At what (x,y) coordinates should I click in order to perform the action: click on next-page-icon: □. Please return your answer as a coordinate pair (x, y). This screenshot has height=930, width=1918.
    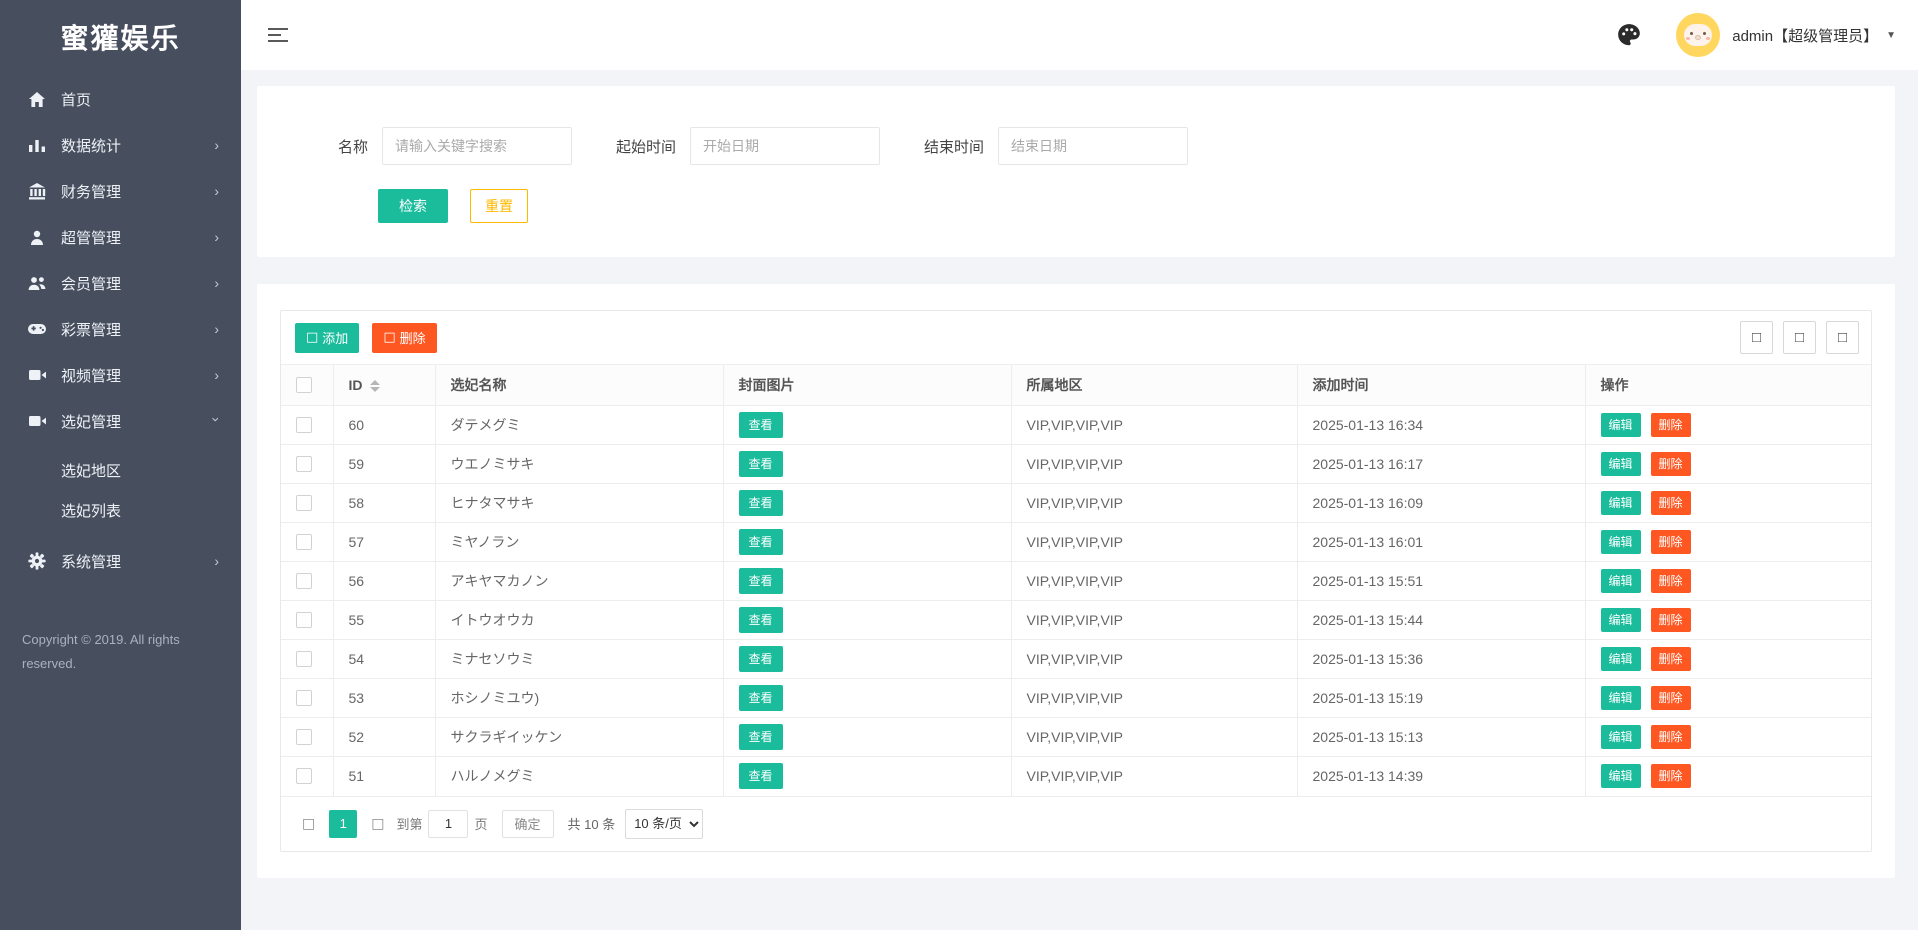
    Looking at the image, I should click on (377, 824).